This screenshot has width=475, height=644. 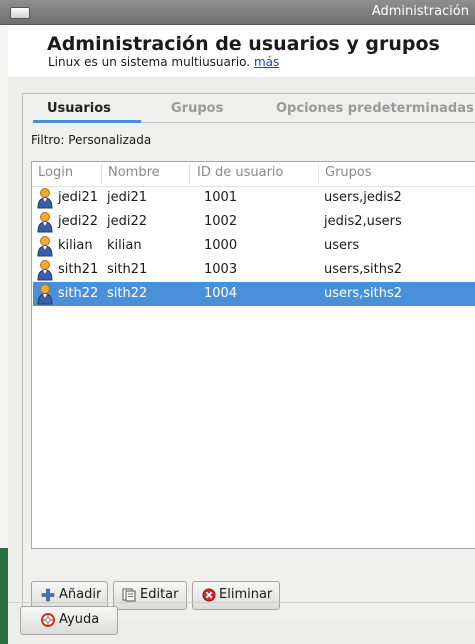 What do you see at coordinates (197, 108) in the screenshot?
I see `tab-grupos: Grupos` at bounding box center [197, 108].